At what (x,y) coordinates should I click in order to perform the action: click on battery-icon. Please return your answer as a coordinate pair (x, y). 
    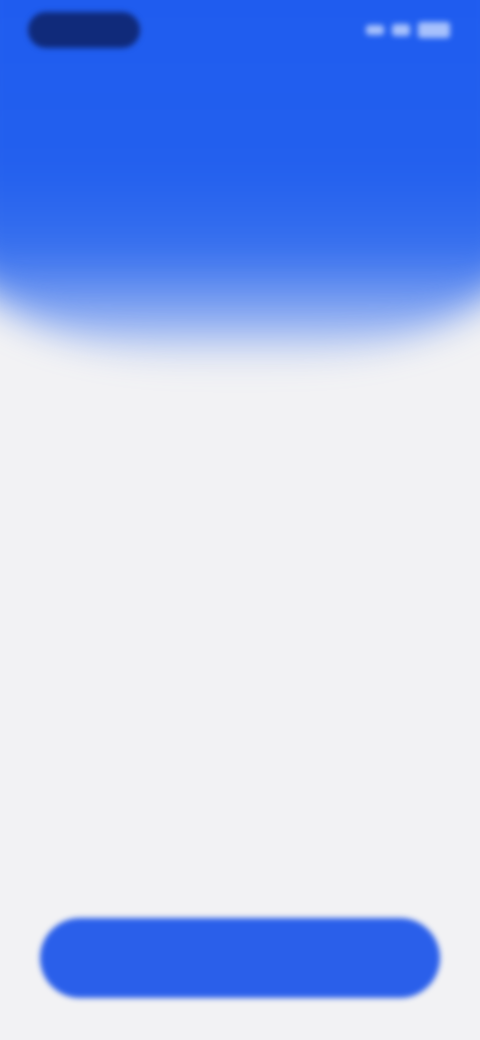
    Looking at the image, I should click on (434, 30).